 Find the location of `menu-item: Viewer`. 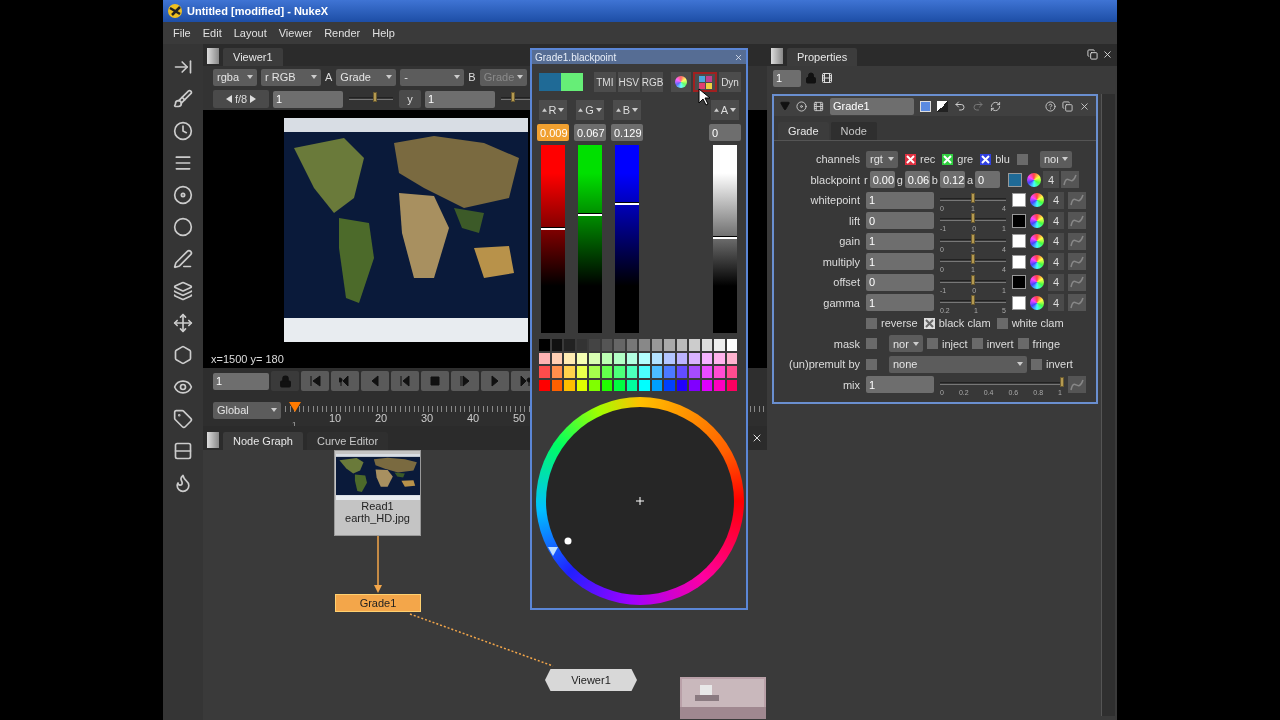

menu-item: Viewer is located at coordinates (295, 33).